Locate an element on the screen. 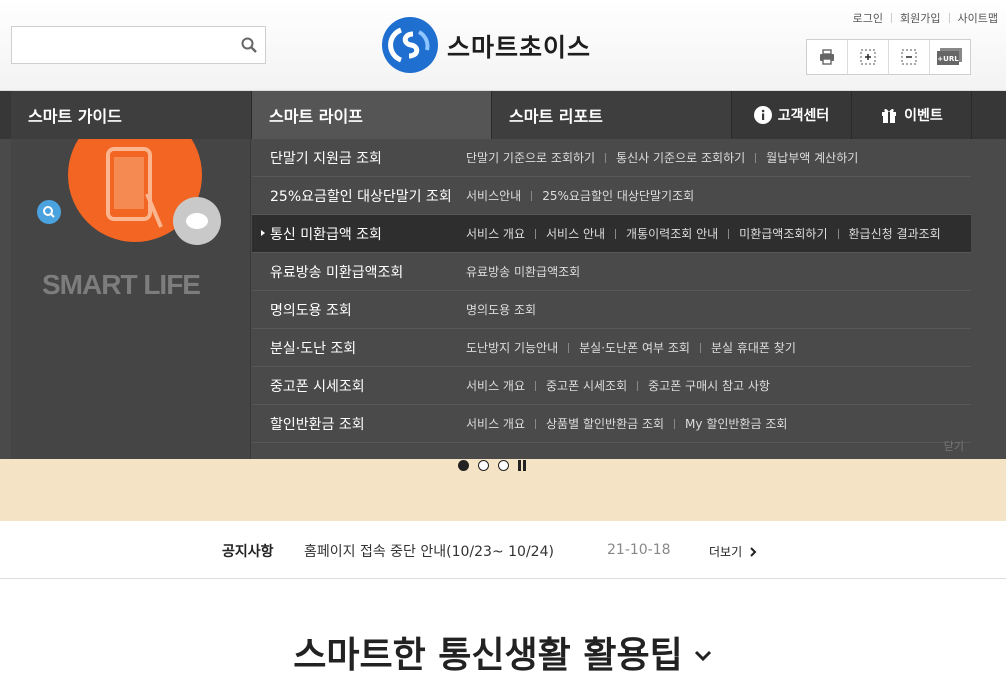 This screenshot has height=682, width=1006. notice-date: 21-10-18 is located at coordinates (639, 550).